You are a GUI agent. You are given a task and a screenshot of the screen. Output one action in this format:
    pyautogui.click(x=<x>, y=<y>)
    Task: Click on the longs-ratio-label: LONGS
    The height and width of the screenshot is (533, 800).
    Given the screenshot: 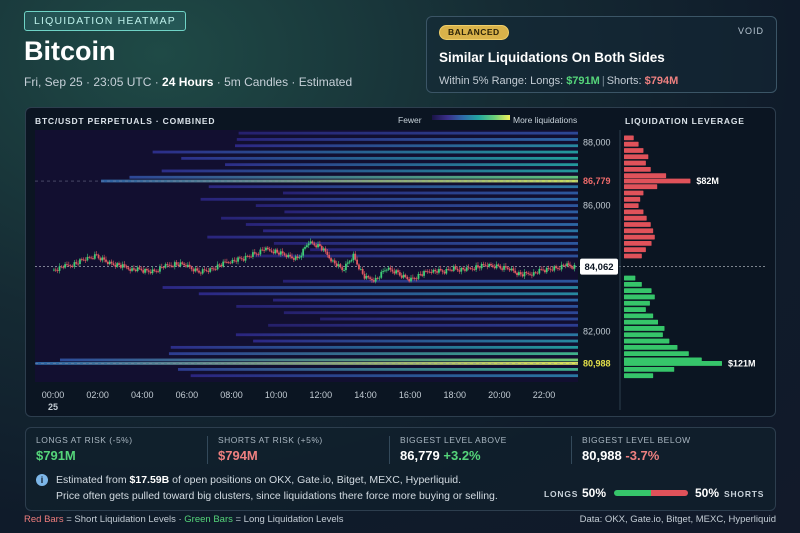 What is the action you would take?
    pyautogui.click(x=561, y=494)
    